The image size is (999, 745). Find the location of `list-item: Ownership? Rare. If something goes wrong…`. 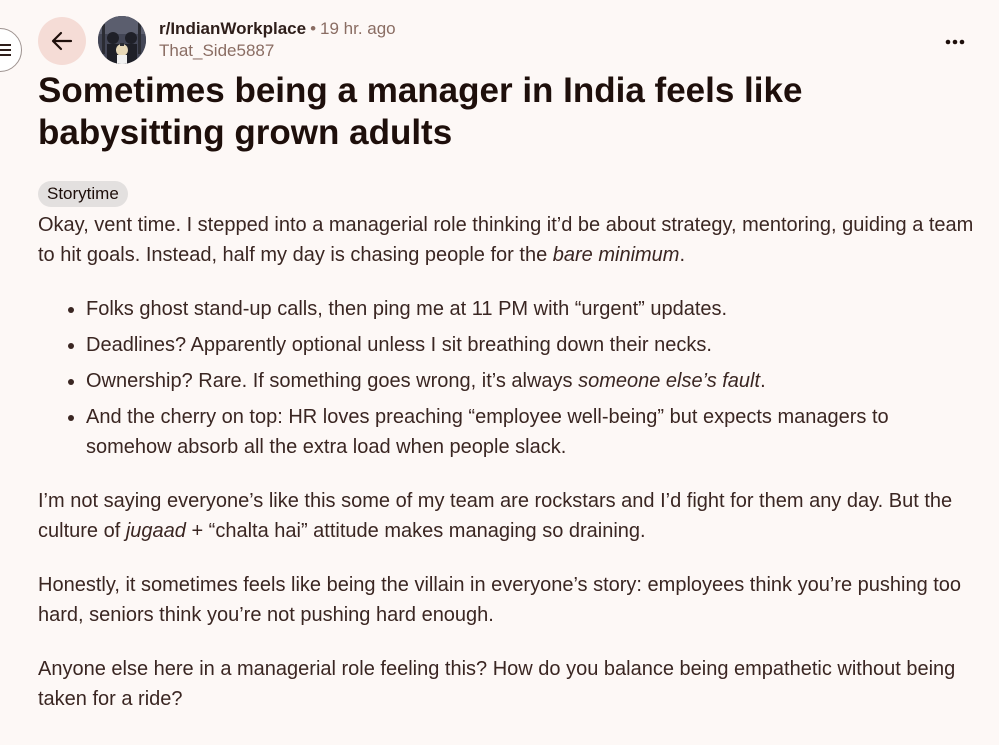

list-item: Ownership? Rare. If something goes wrong… is located at coordinates (532, 381).